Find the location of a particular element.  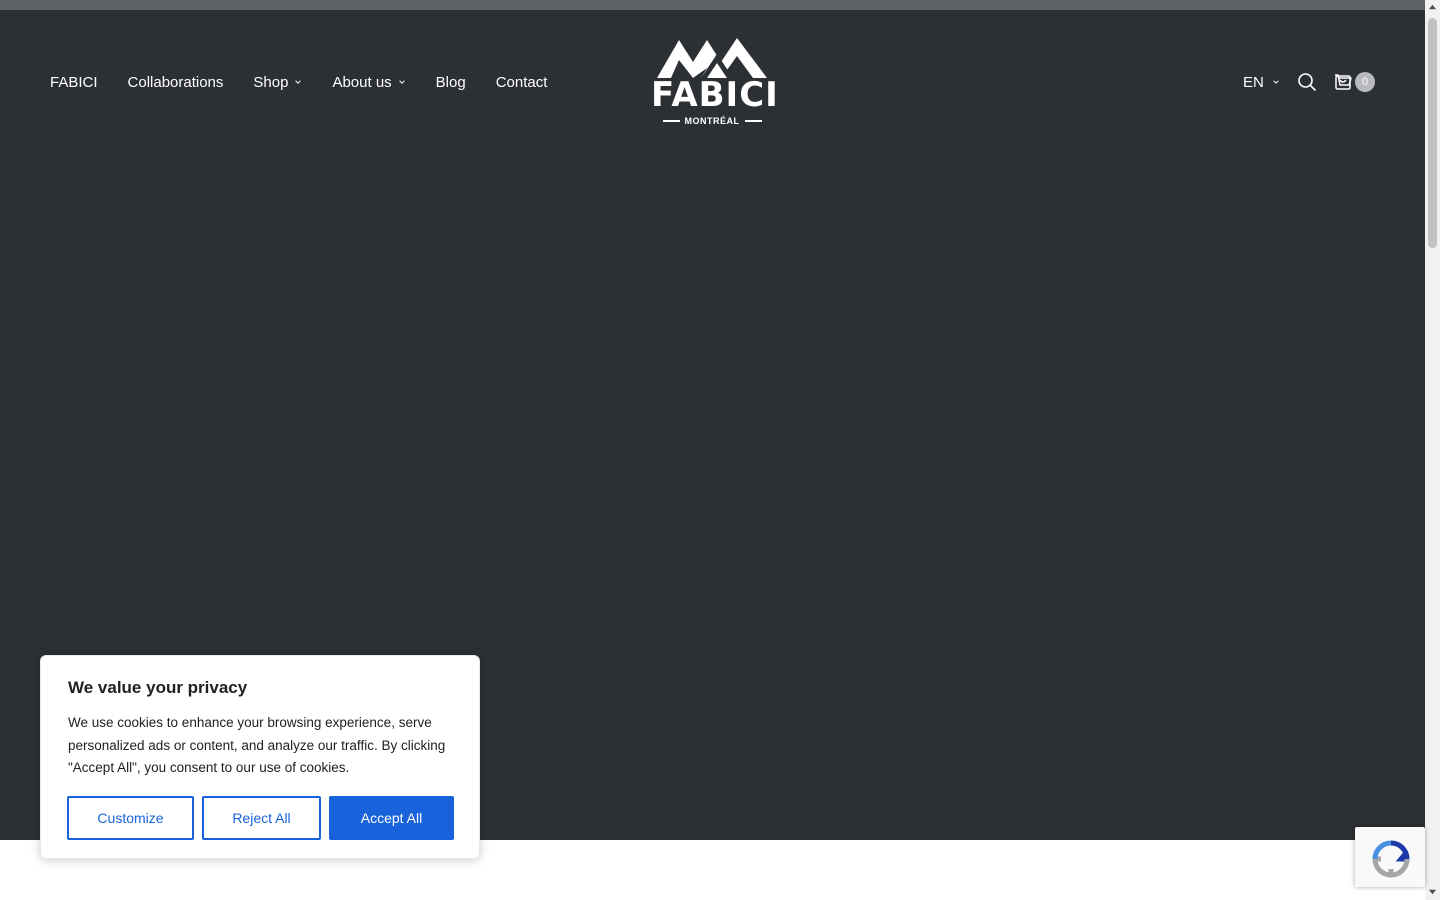

nav-item-blog: Blog is located at coordinates (451, 82).